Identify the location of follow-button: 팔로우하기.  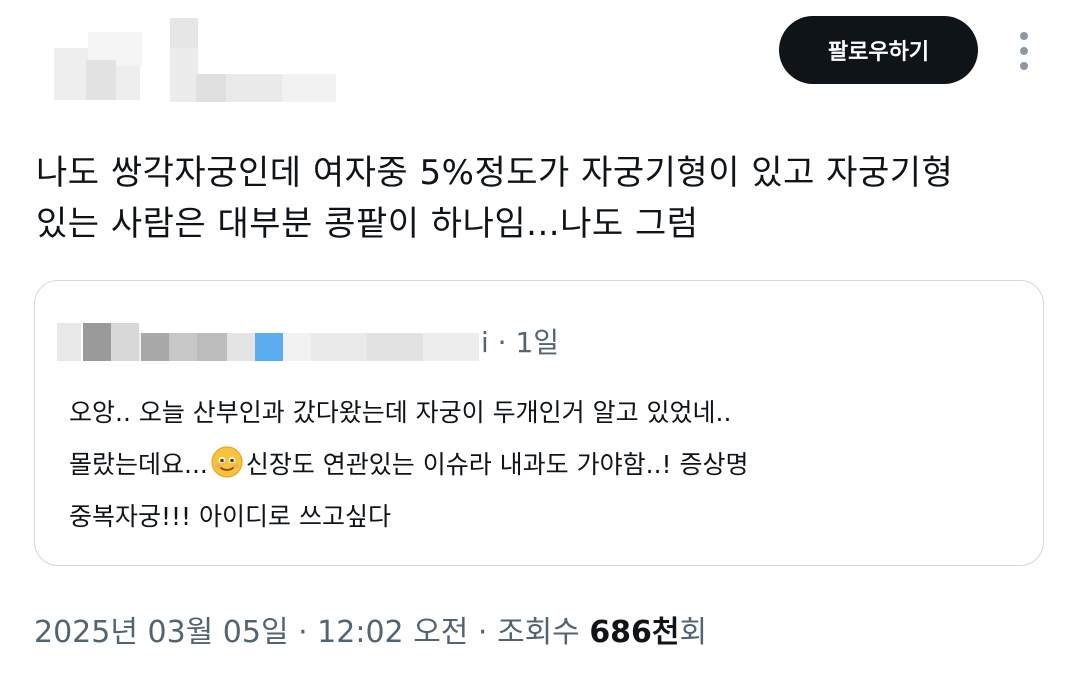
(878, 50).